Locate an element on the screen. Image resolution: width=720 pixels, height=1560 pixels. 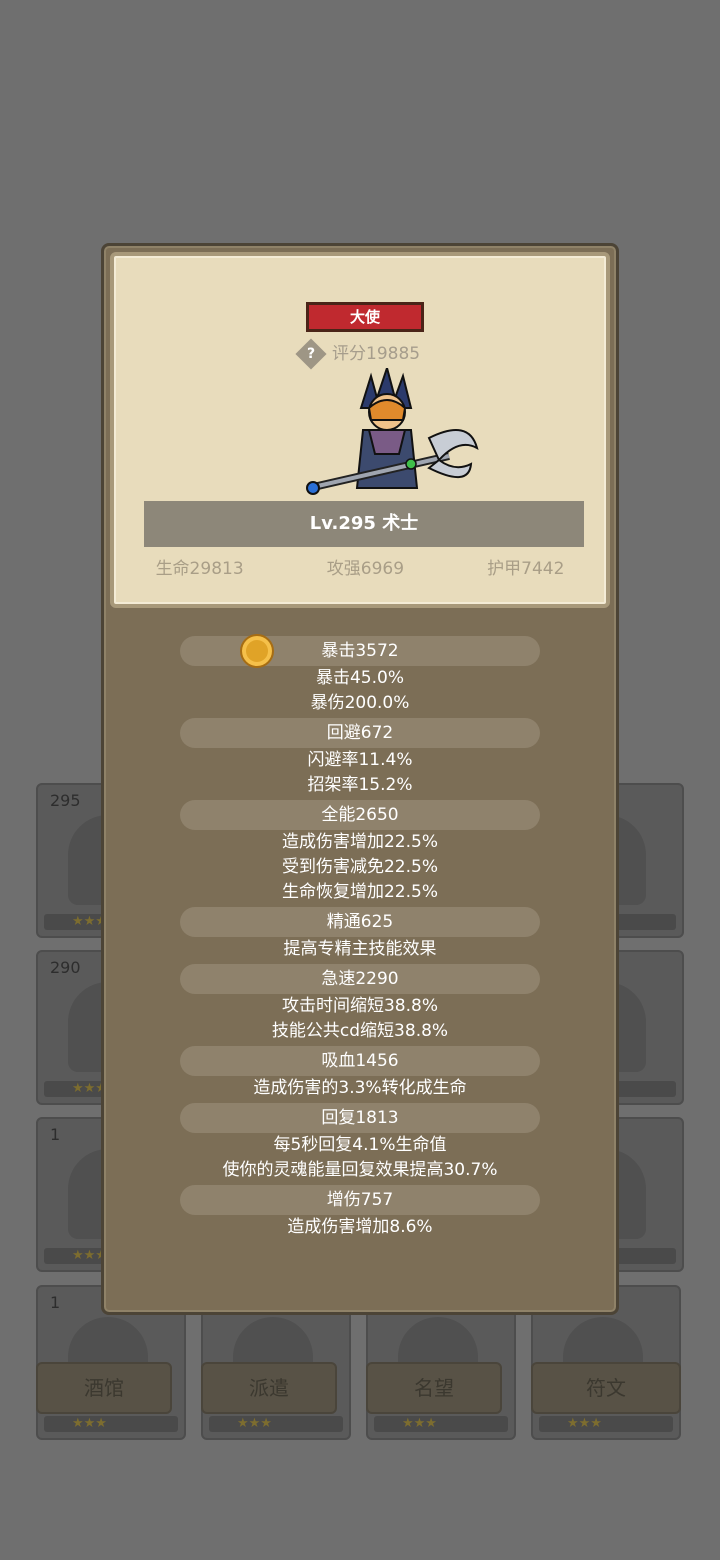
stat-header-mastery: 精通625 is located at coordinates (360, 922).